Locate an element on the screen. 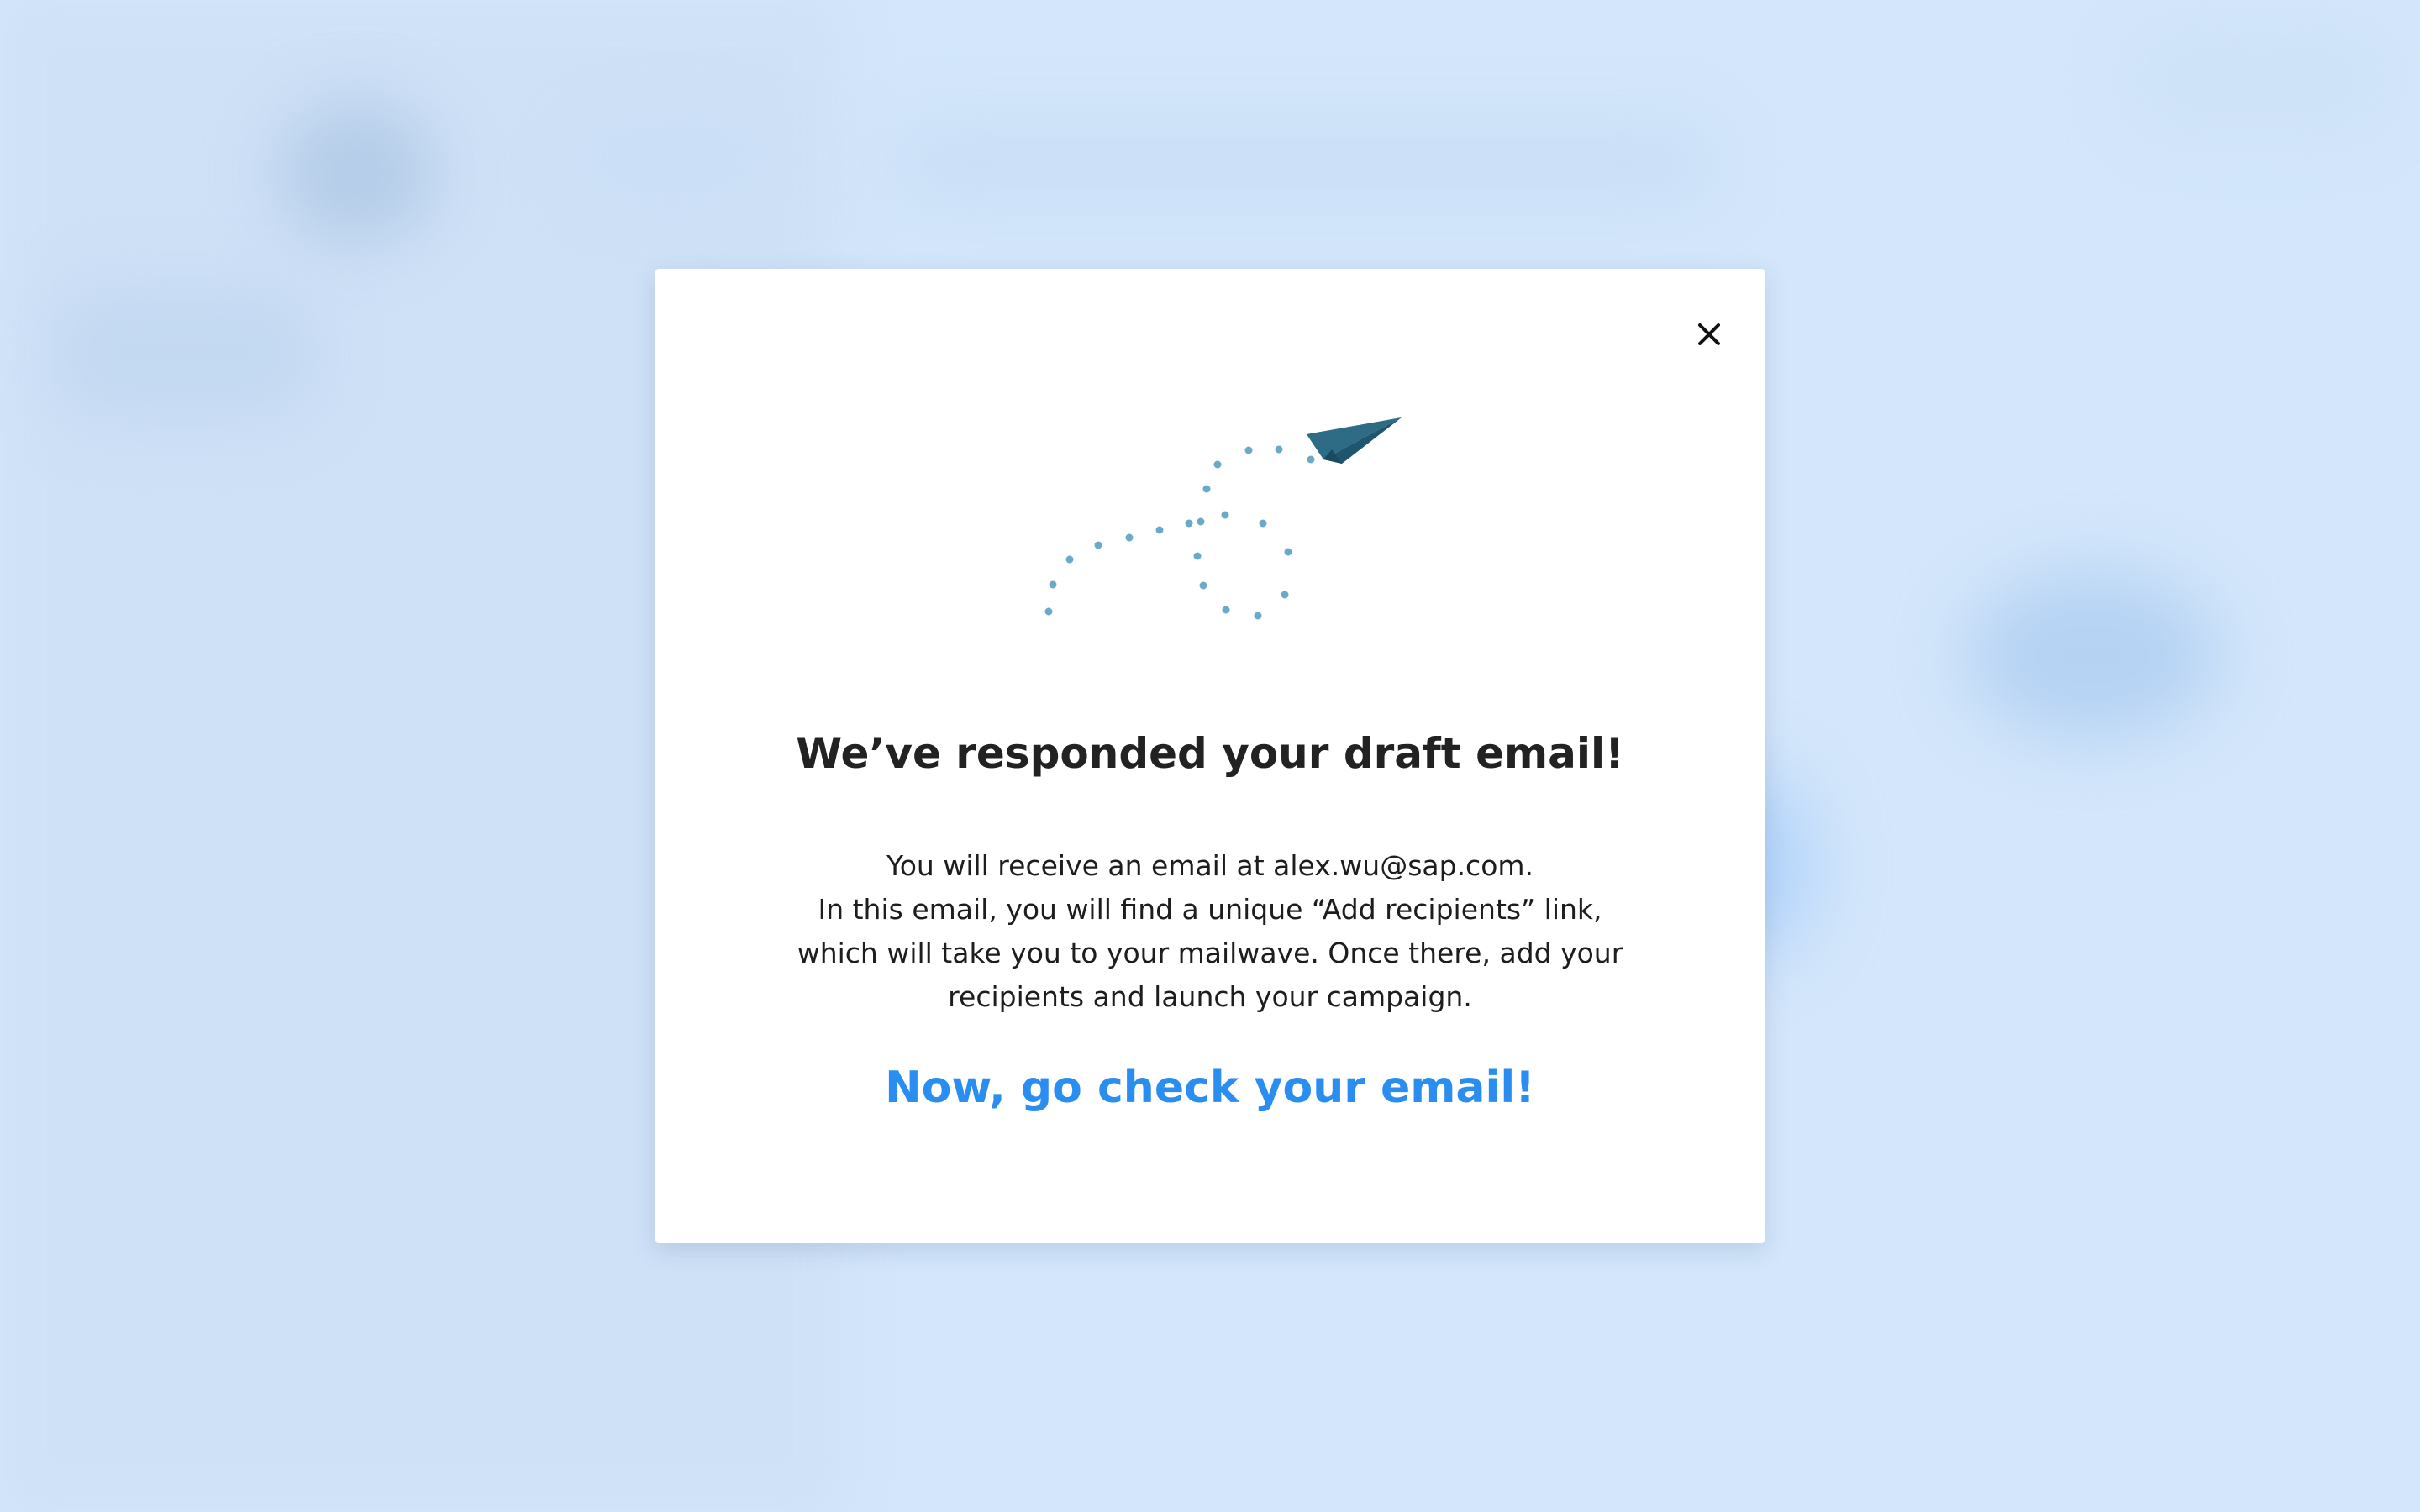  dotted-trail is located at coordinates (1179, 532).